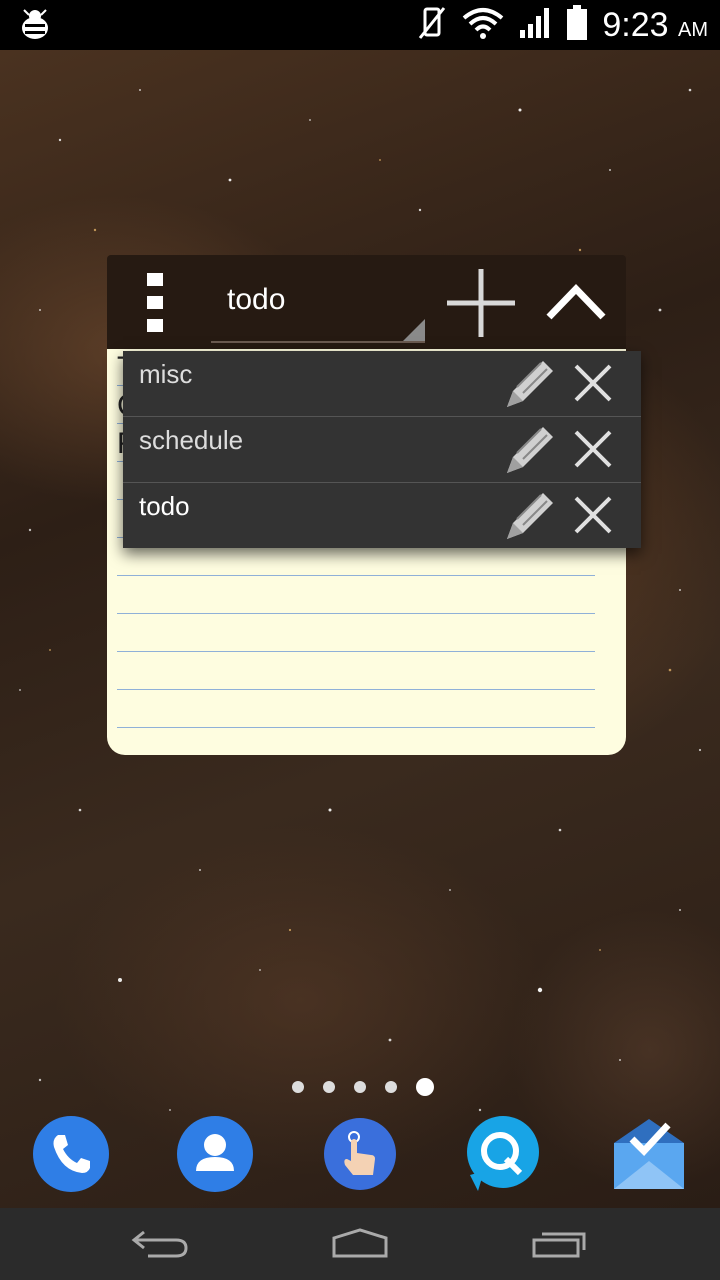 This screenshot has height=1280, width=720. What do you see at coordinates (191, 440) in the screenshot?
I see `dropdown-item-label: schedule` at bounding box center [191, 440].